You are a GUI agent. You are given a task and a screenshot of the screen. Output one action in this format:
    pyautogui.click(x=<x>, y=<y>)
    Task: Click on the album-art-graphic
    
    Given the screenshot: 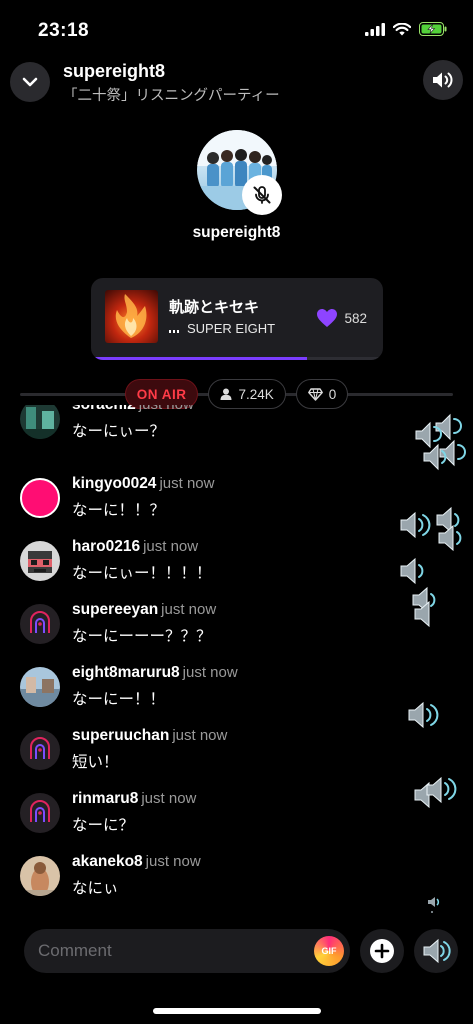 What is the action you would take?
    pyautogui.click(x=131, y=316)
    